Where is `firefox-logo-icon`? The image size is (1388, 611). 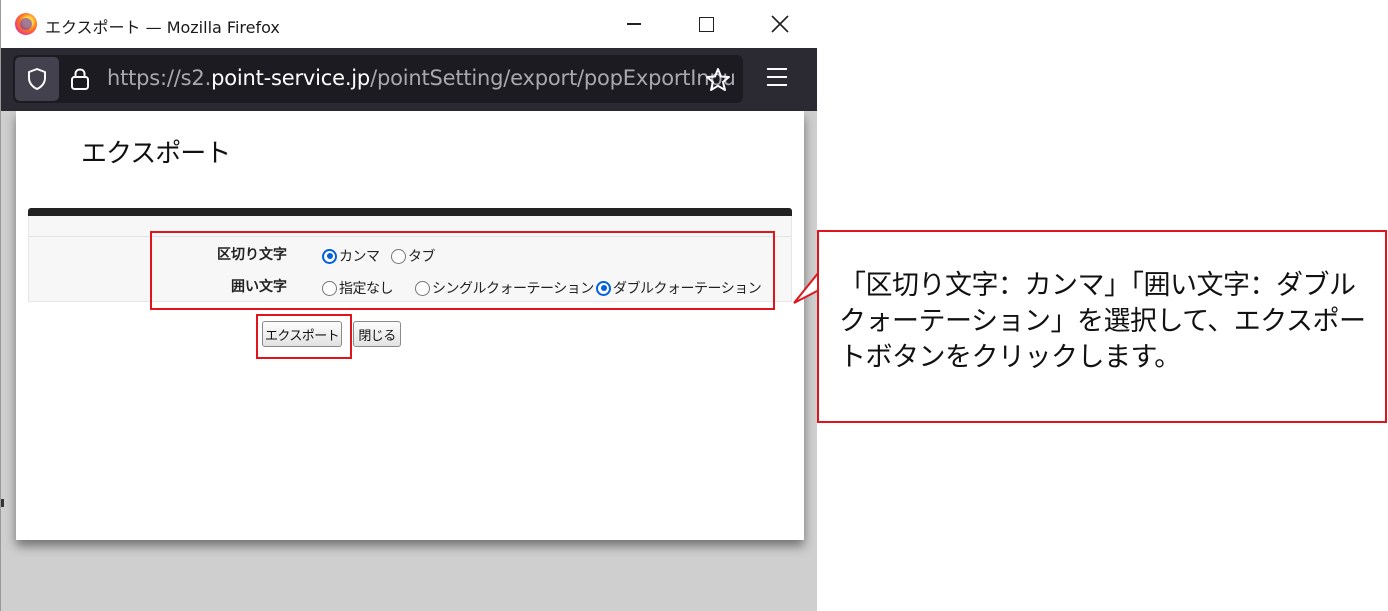
firefox-logo-icon is located at coordinates (26, 24).